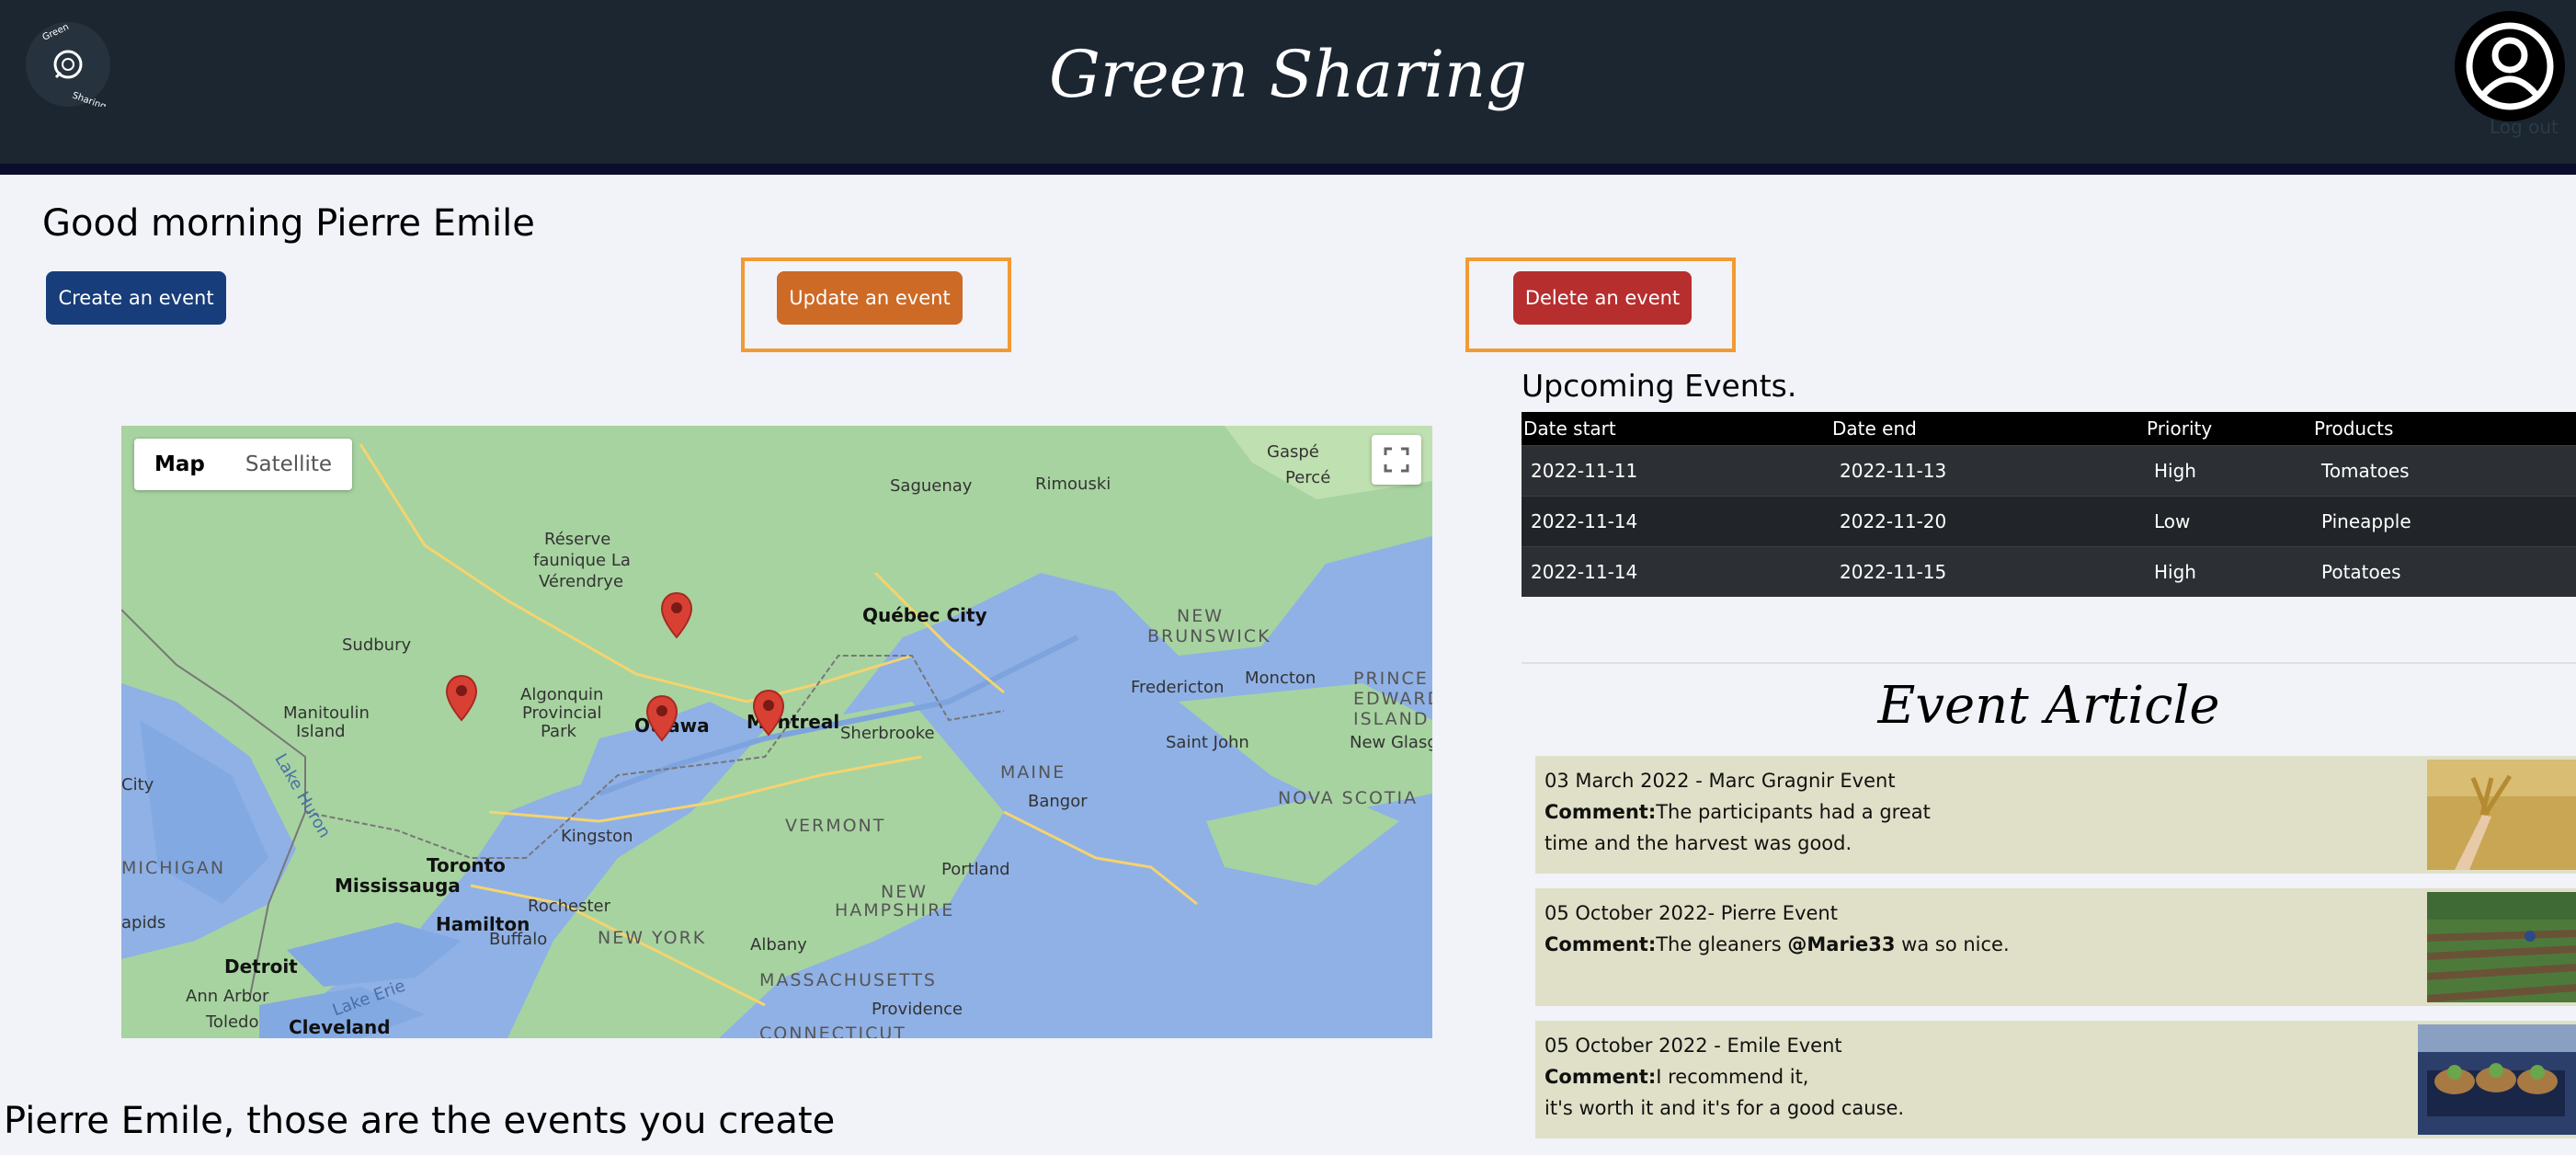  I want to click on comment-text-line: it's worth it and it's for a good cause., so click(1724, 1108).